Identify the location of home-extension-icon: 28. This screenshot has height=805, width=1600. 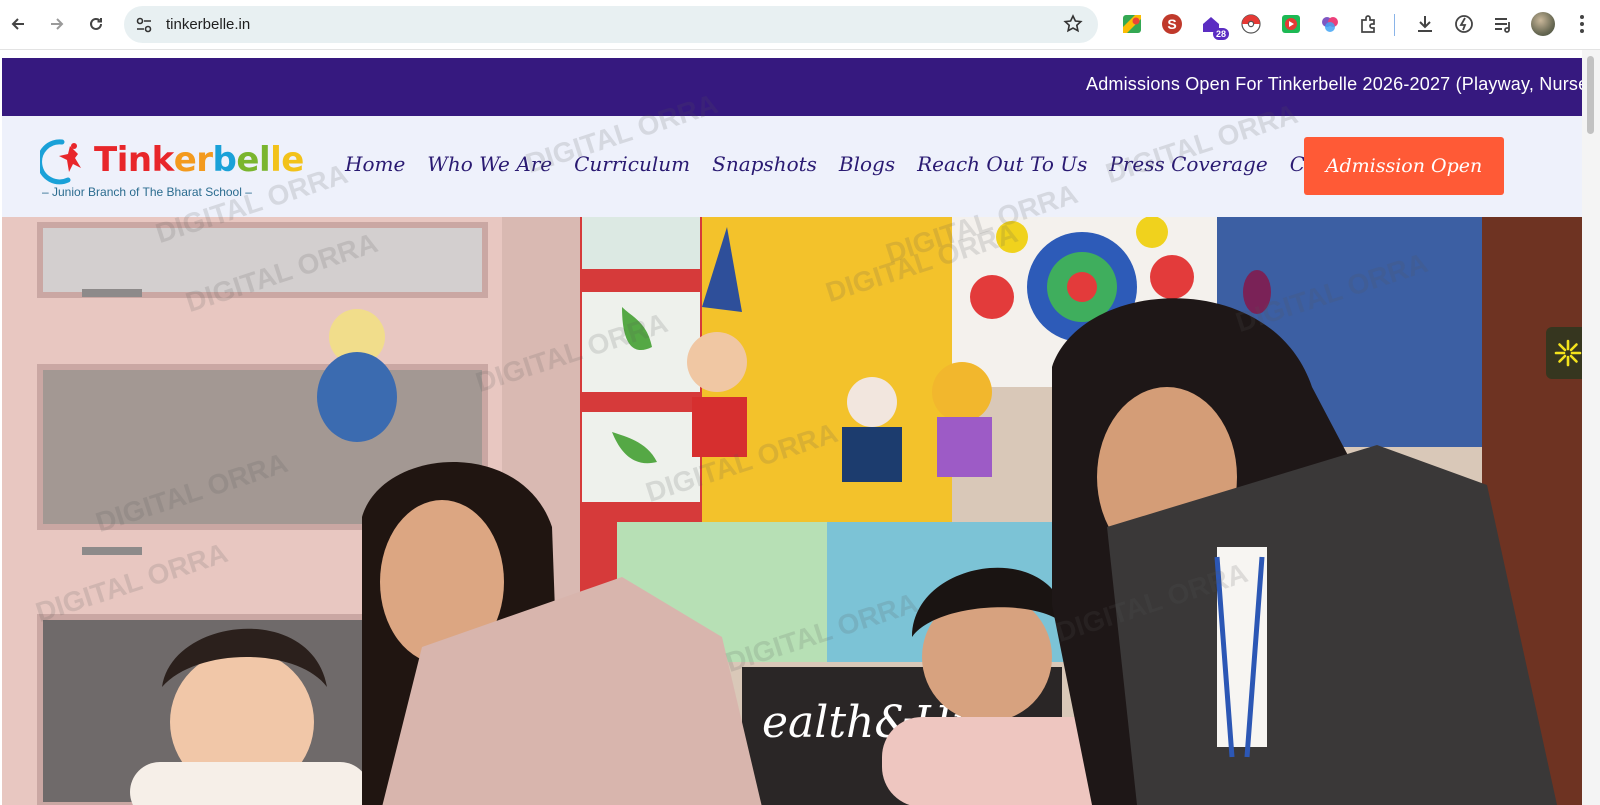
(1214, 26).